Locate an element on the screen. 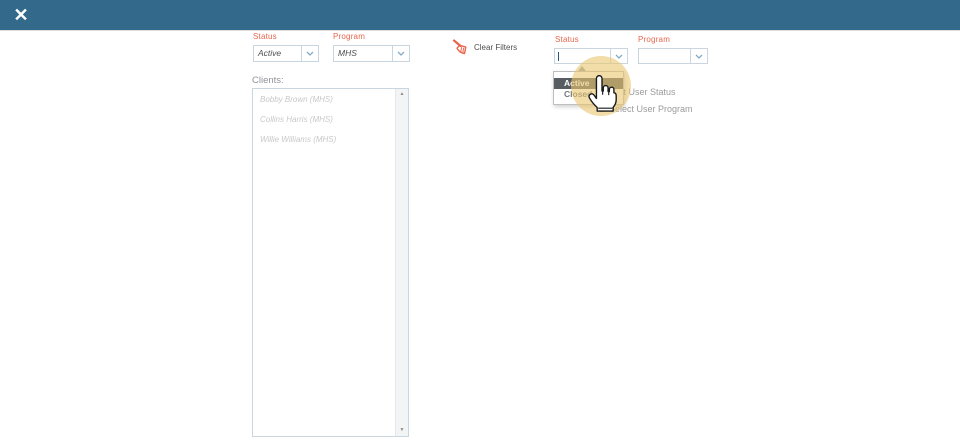  scrollbar: ▲ ▼ is located at coordinates (401, 262).